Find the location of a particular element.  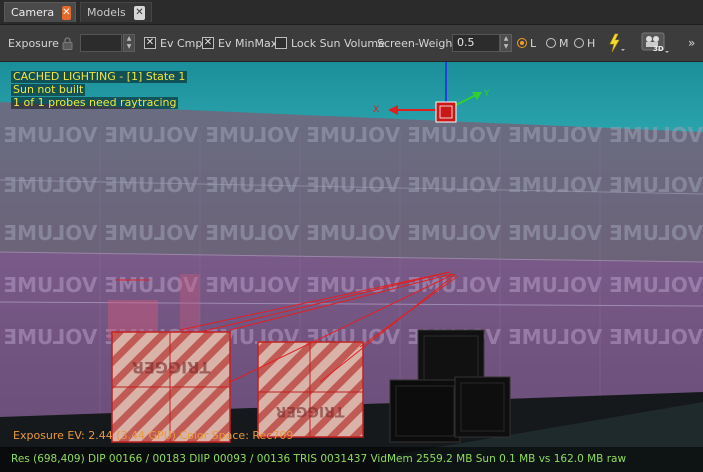

ev-cmp-checkbox: ✕ Ev Cmp is located at coordinates (173, 43).